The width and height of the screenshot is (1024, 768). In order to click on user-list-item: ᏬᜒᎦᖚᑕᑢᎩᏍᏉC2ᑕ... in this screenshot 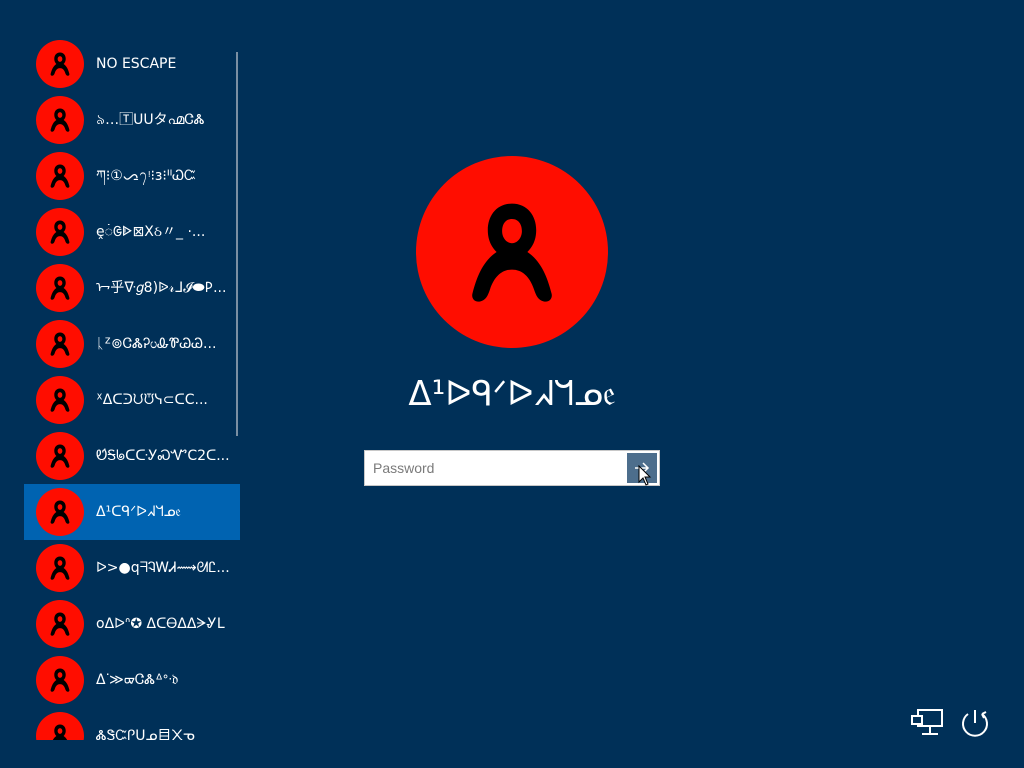, I will do `click(132, 456)`.